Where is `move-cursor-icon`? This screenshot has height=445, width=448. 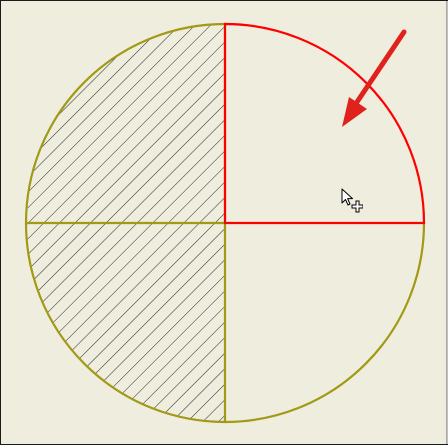 move-cursor-icon is located at coordinates (352, 200).